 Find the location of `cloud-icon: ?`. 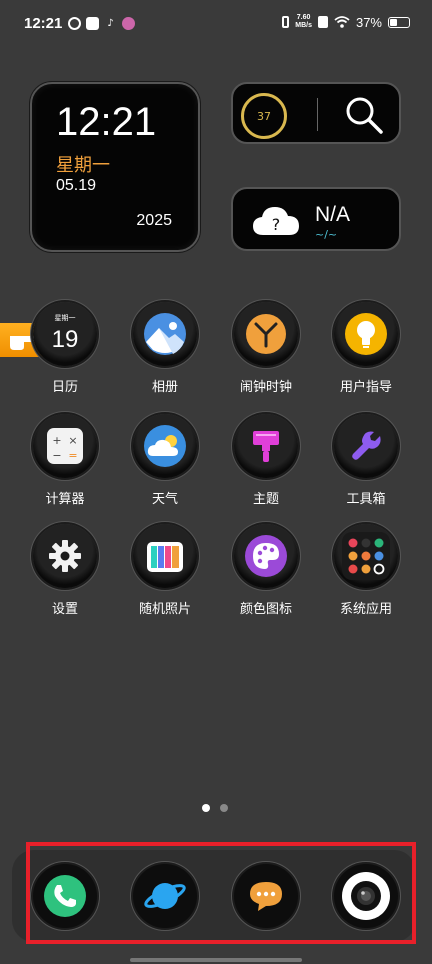

cloud-icon: ? is located at coordinates (276, 221).